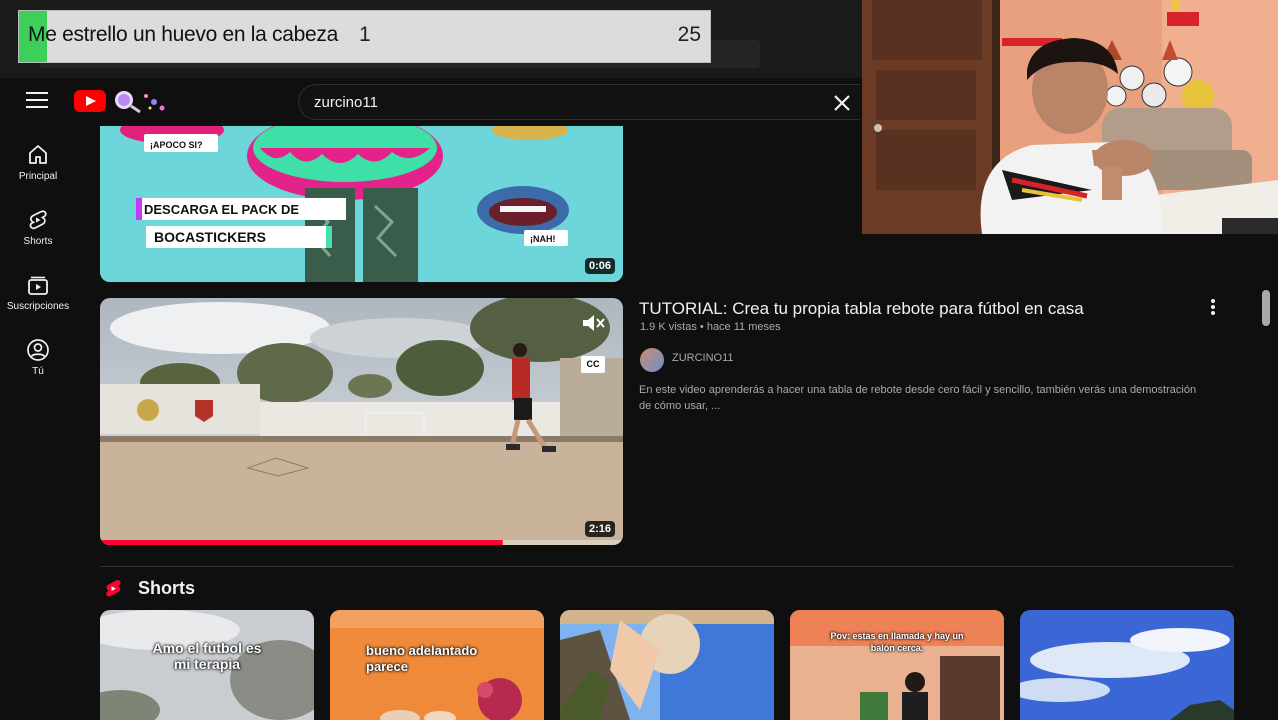 Image resolution: width=1278 pixels, height=720 pixels. I want to click on doodle-icon, so click(139, 101).